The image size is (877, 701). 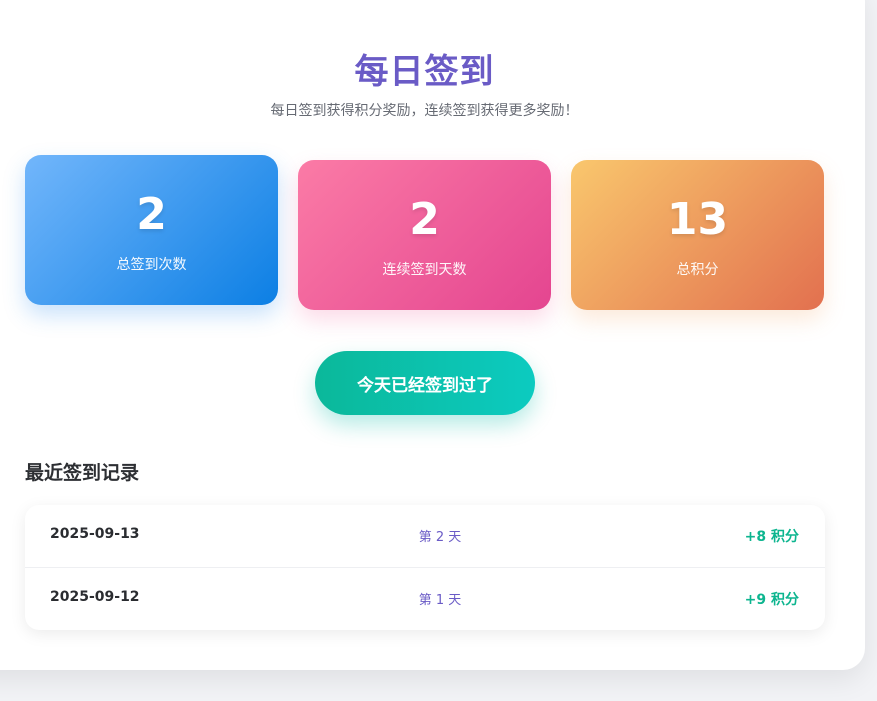 I want to click on streak-days-label: 连续签到天数, so click(x=424, y=270).